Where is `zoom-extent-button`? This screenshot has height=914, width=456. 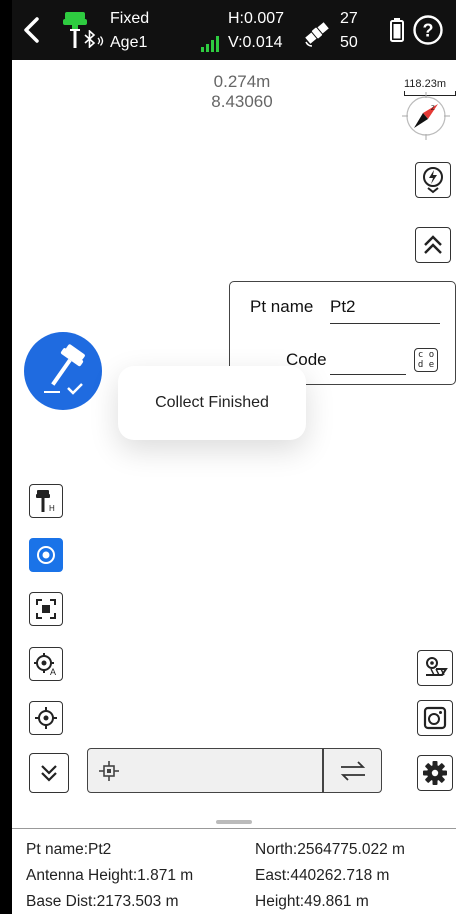 zoom-extent-button is located at coordinates (46, 609).